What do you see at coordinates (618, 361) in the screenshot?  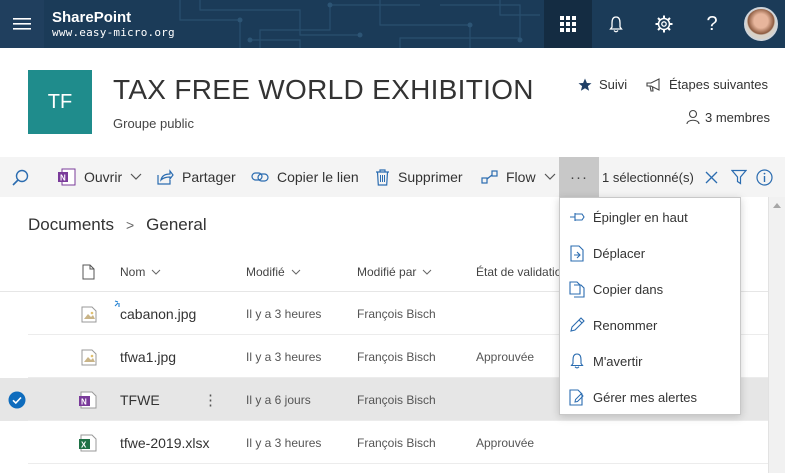 I see `menu-item-label: M'avertir` at bounding box center [618, 361].